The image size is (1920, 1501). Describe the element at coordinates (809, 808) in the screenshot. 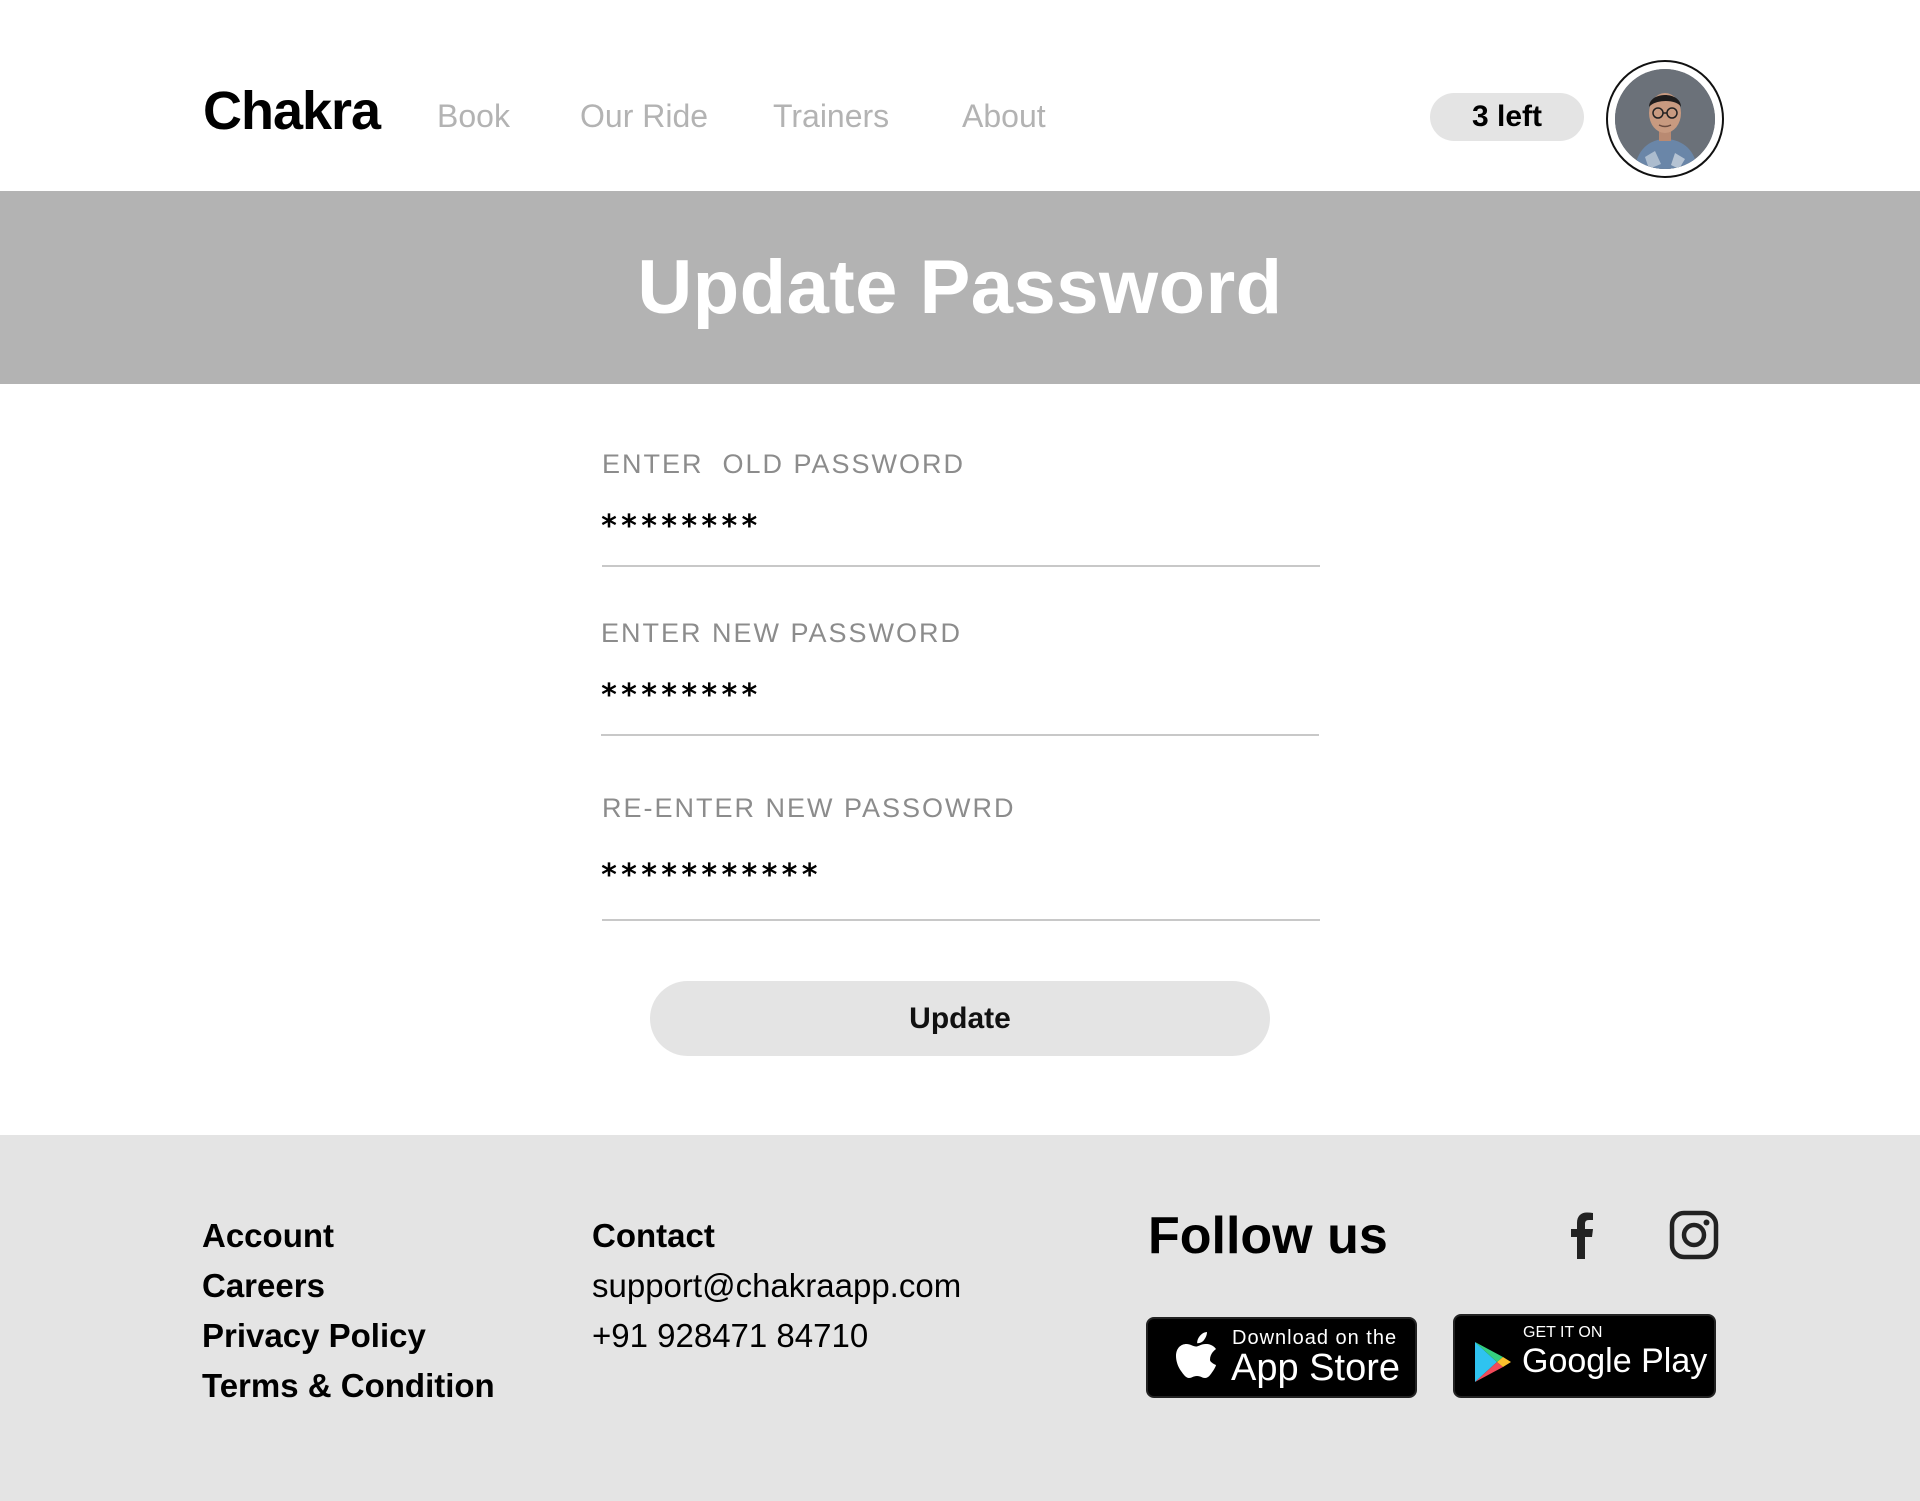

I see `confirm-password-label: RE-ENTER NEW PASSOWRD` at that location.